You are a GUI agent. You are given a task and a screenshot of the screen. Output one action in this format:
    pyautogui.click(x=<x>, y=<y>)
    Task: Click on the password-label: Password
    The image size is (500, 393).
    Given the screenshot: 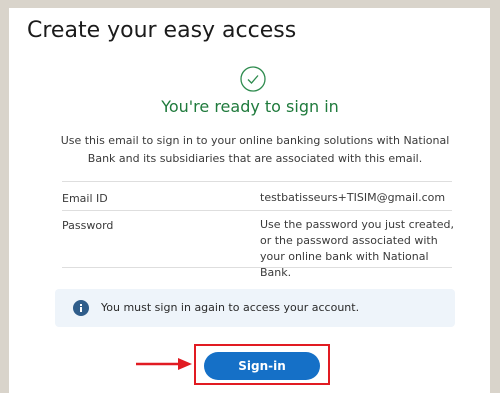 What is the action you would take?
    pyautogui.click(x=88, y=225)
    